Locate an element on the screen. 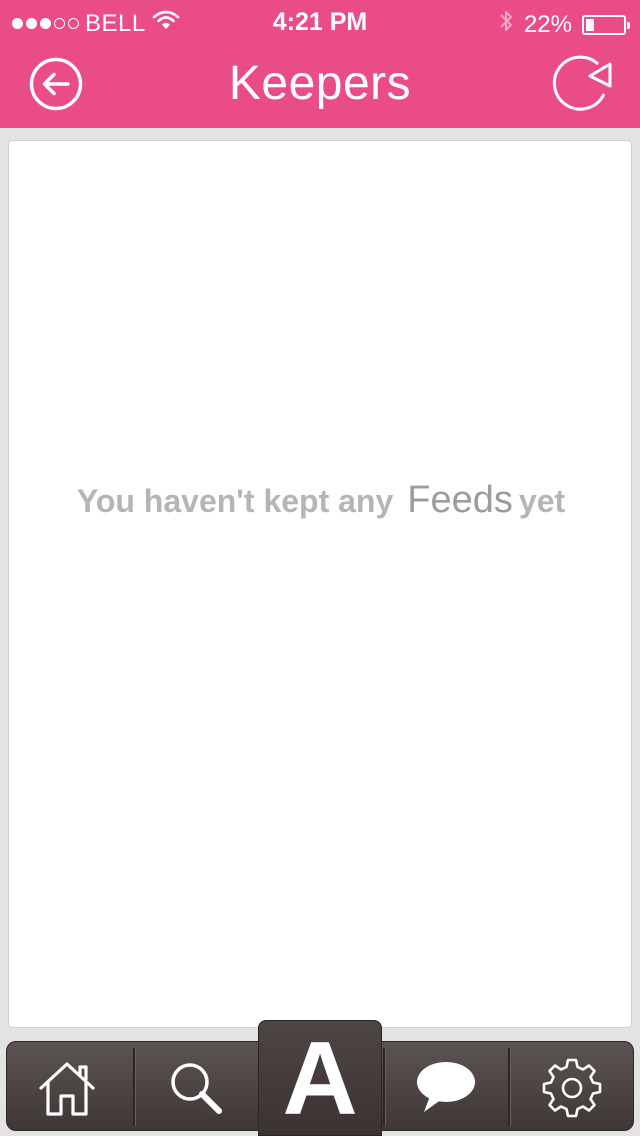 The image size is (640, 1136). refresh-button is located at coordinates (582, 82).